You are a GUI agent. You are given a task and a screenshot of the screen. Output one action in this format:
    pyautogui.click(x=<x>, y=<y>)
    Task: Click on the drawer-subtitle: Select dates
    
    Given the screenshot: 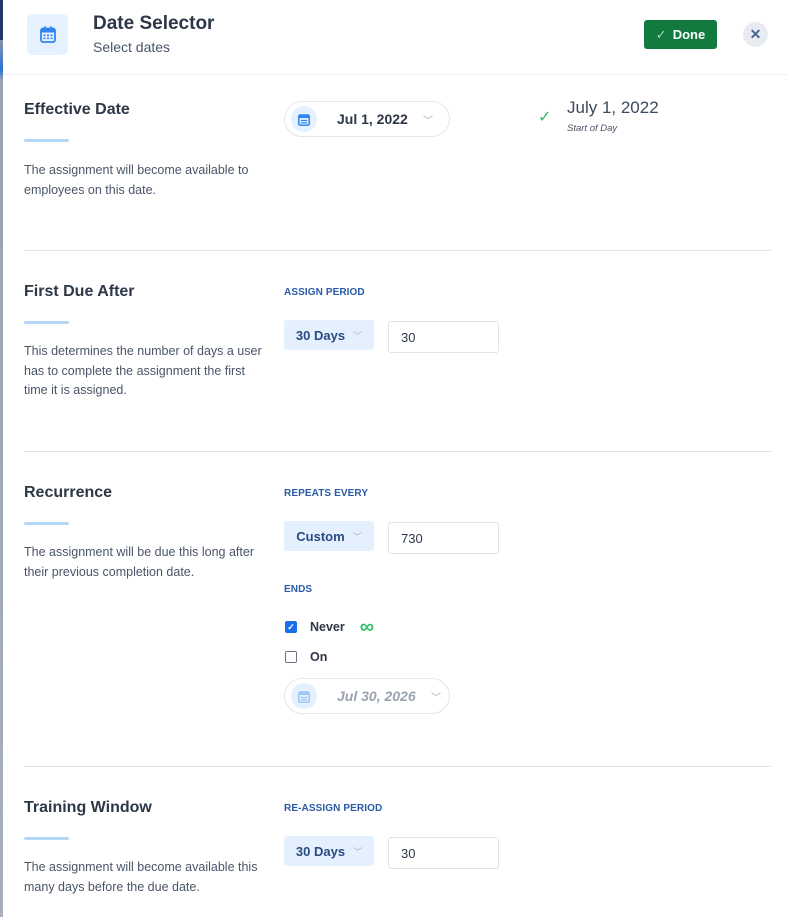 What is the action you would take?
    pyautogui.click(x=132, y=47)
    